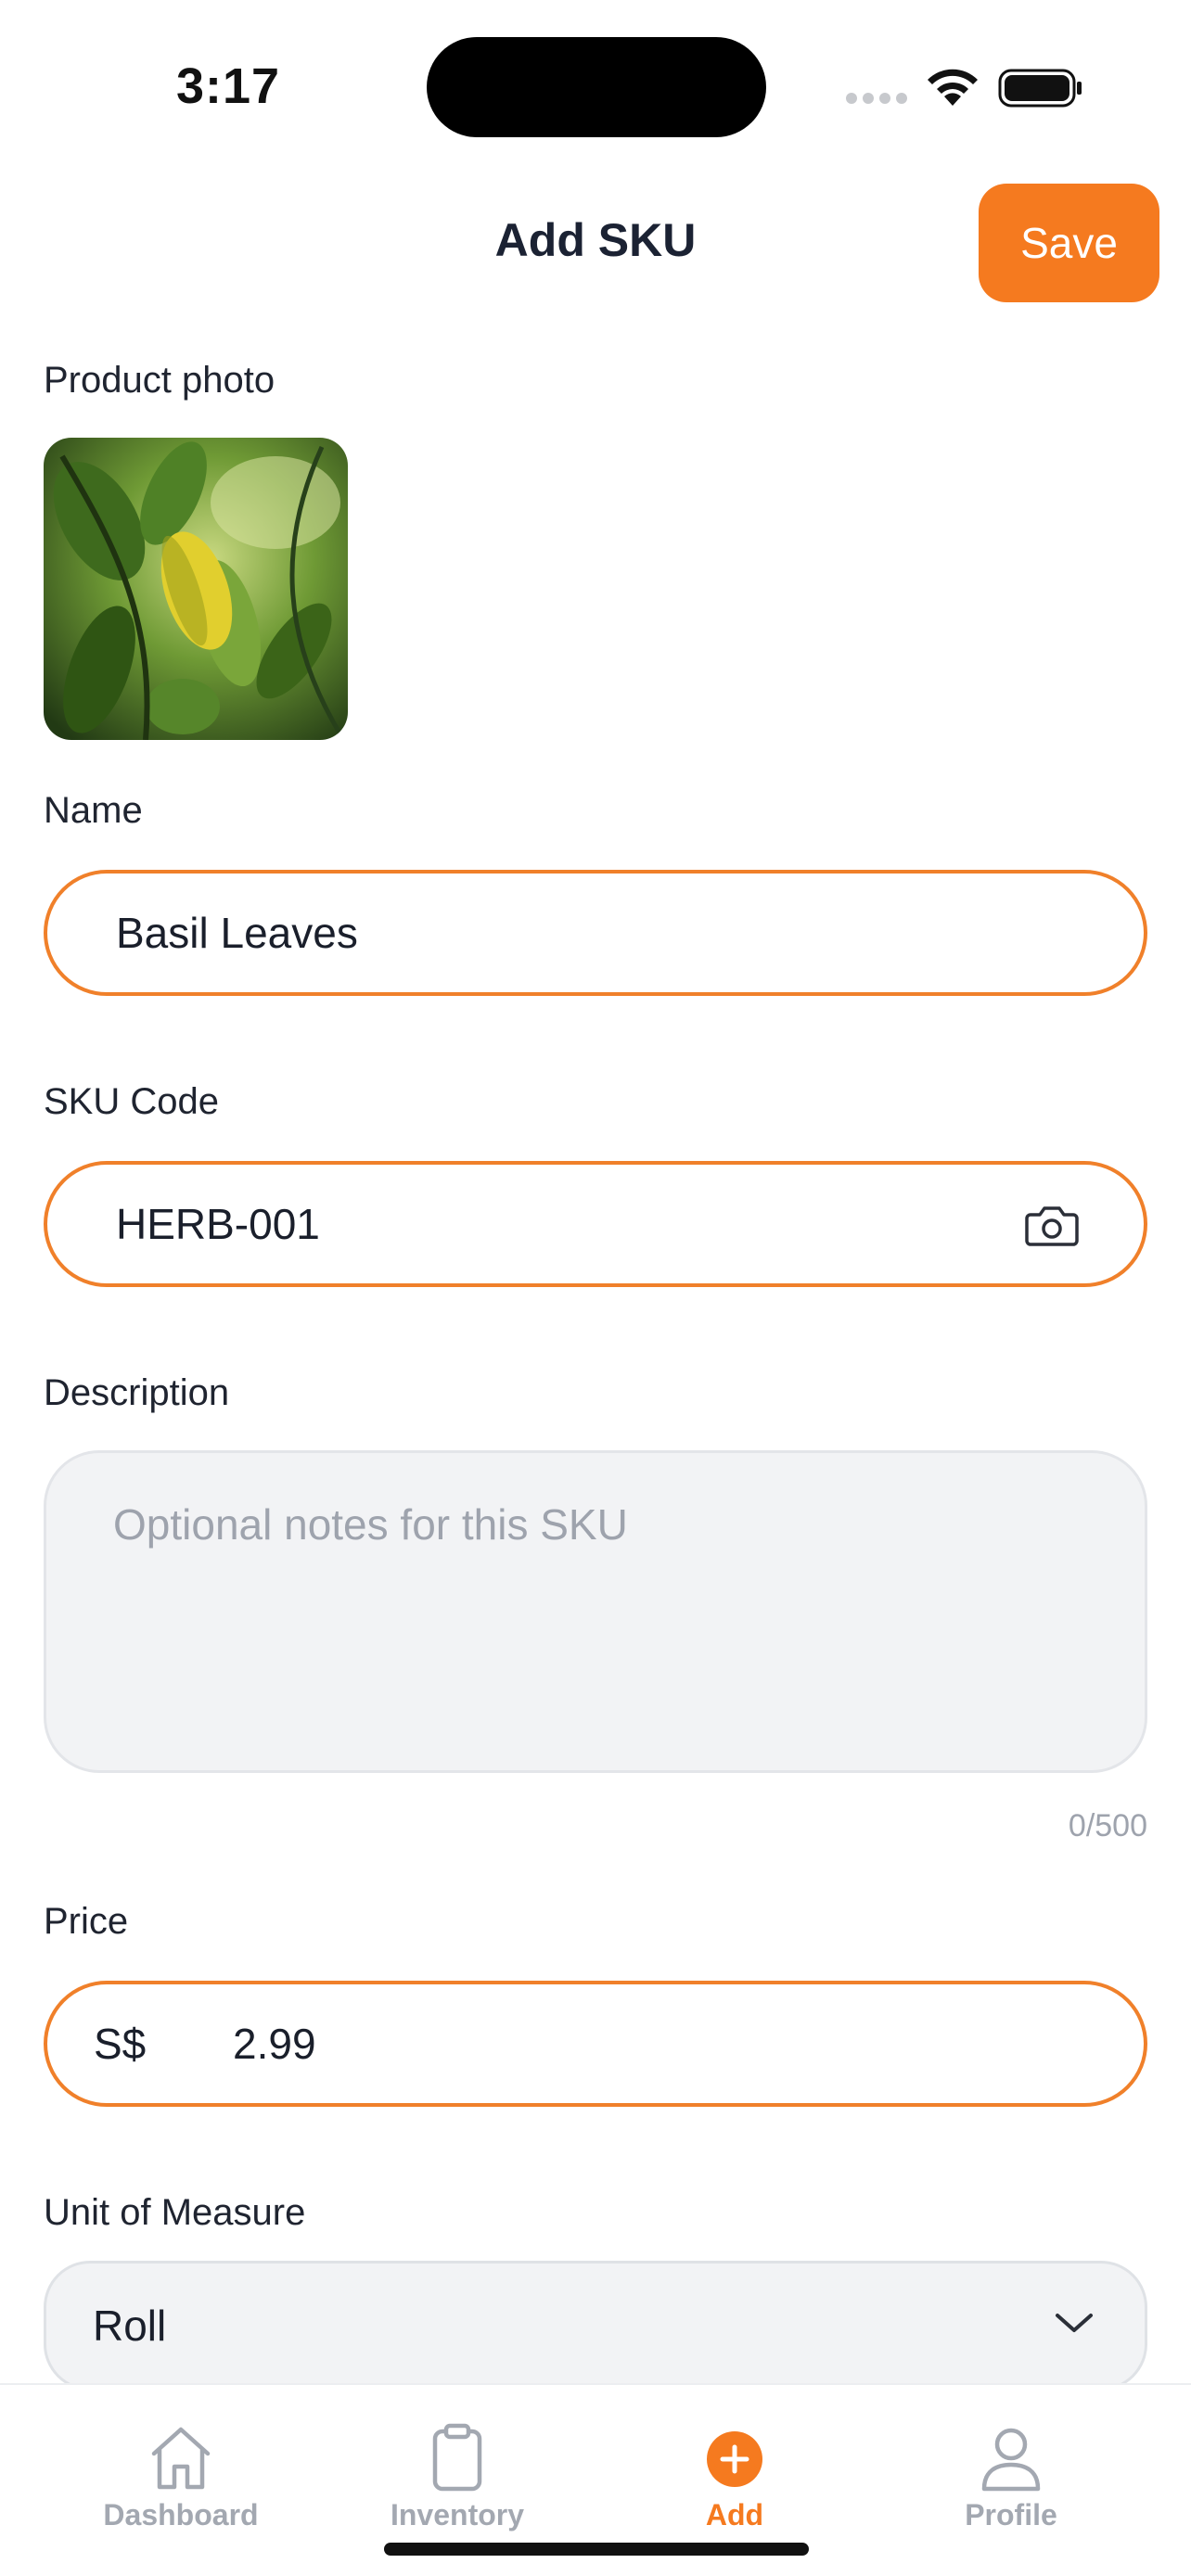 This screenshot has width=1191, height=2576. I want to click on wifi-icon, so click(953, 87).